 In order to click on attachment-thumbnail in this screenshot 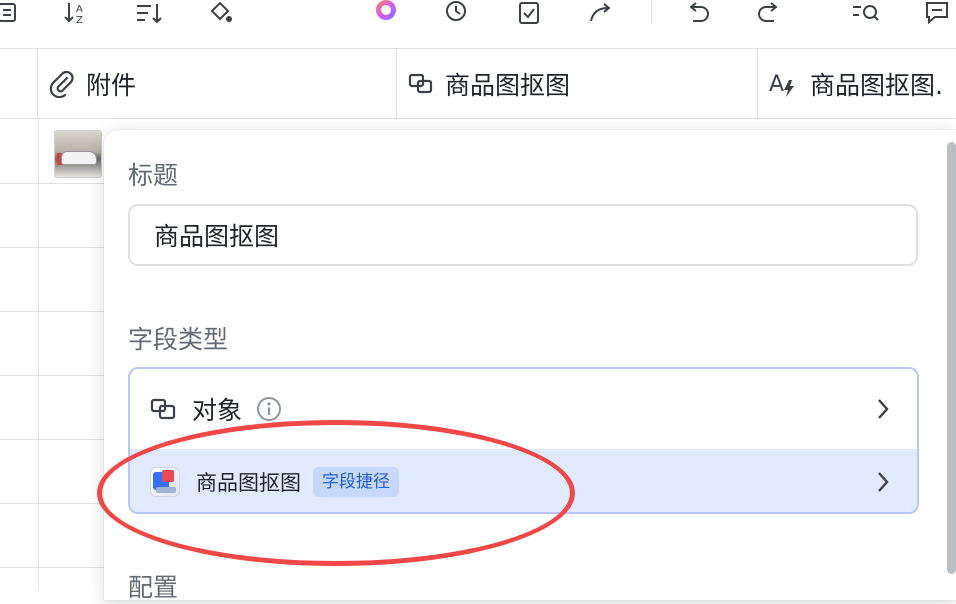, I will do `click(78, 154)`.